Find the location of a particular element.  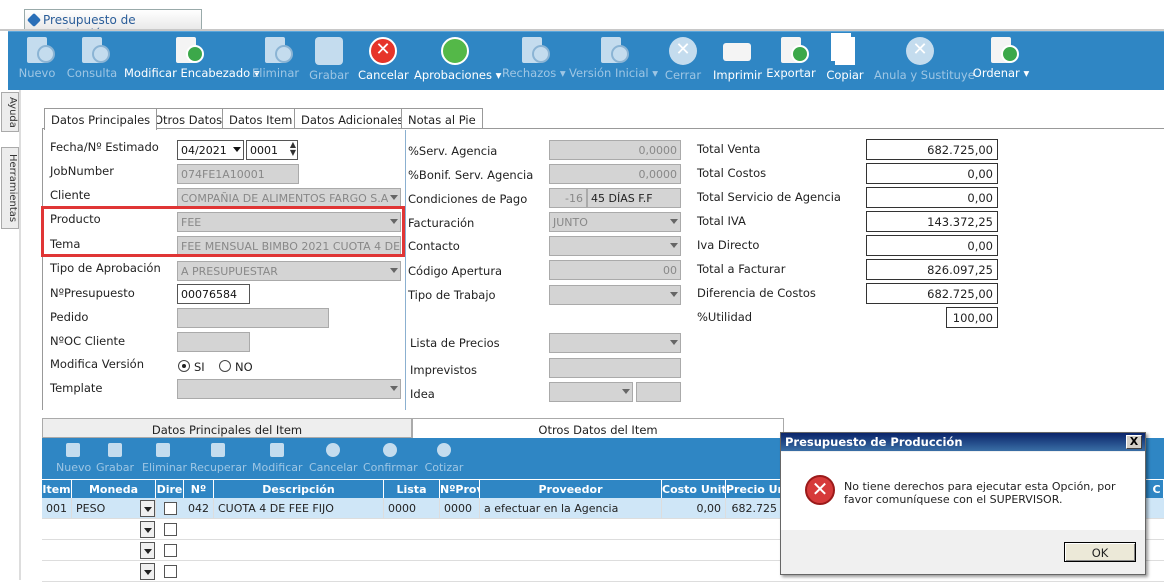

col-moneda: Moneda is located at coordinates (114, 489).